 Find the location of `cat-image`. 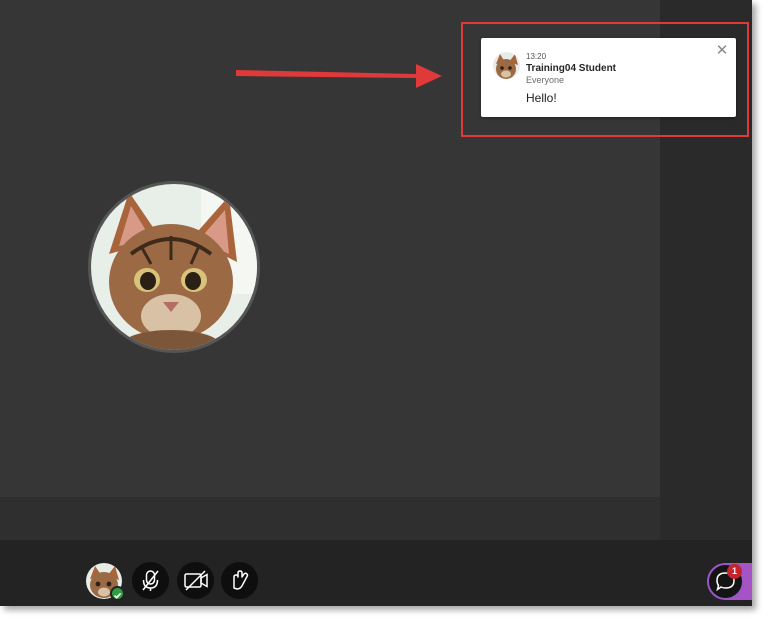

cat-image is located at coordinates (174, 267).